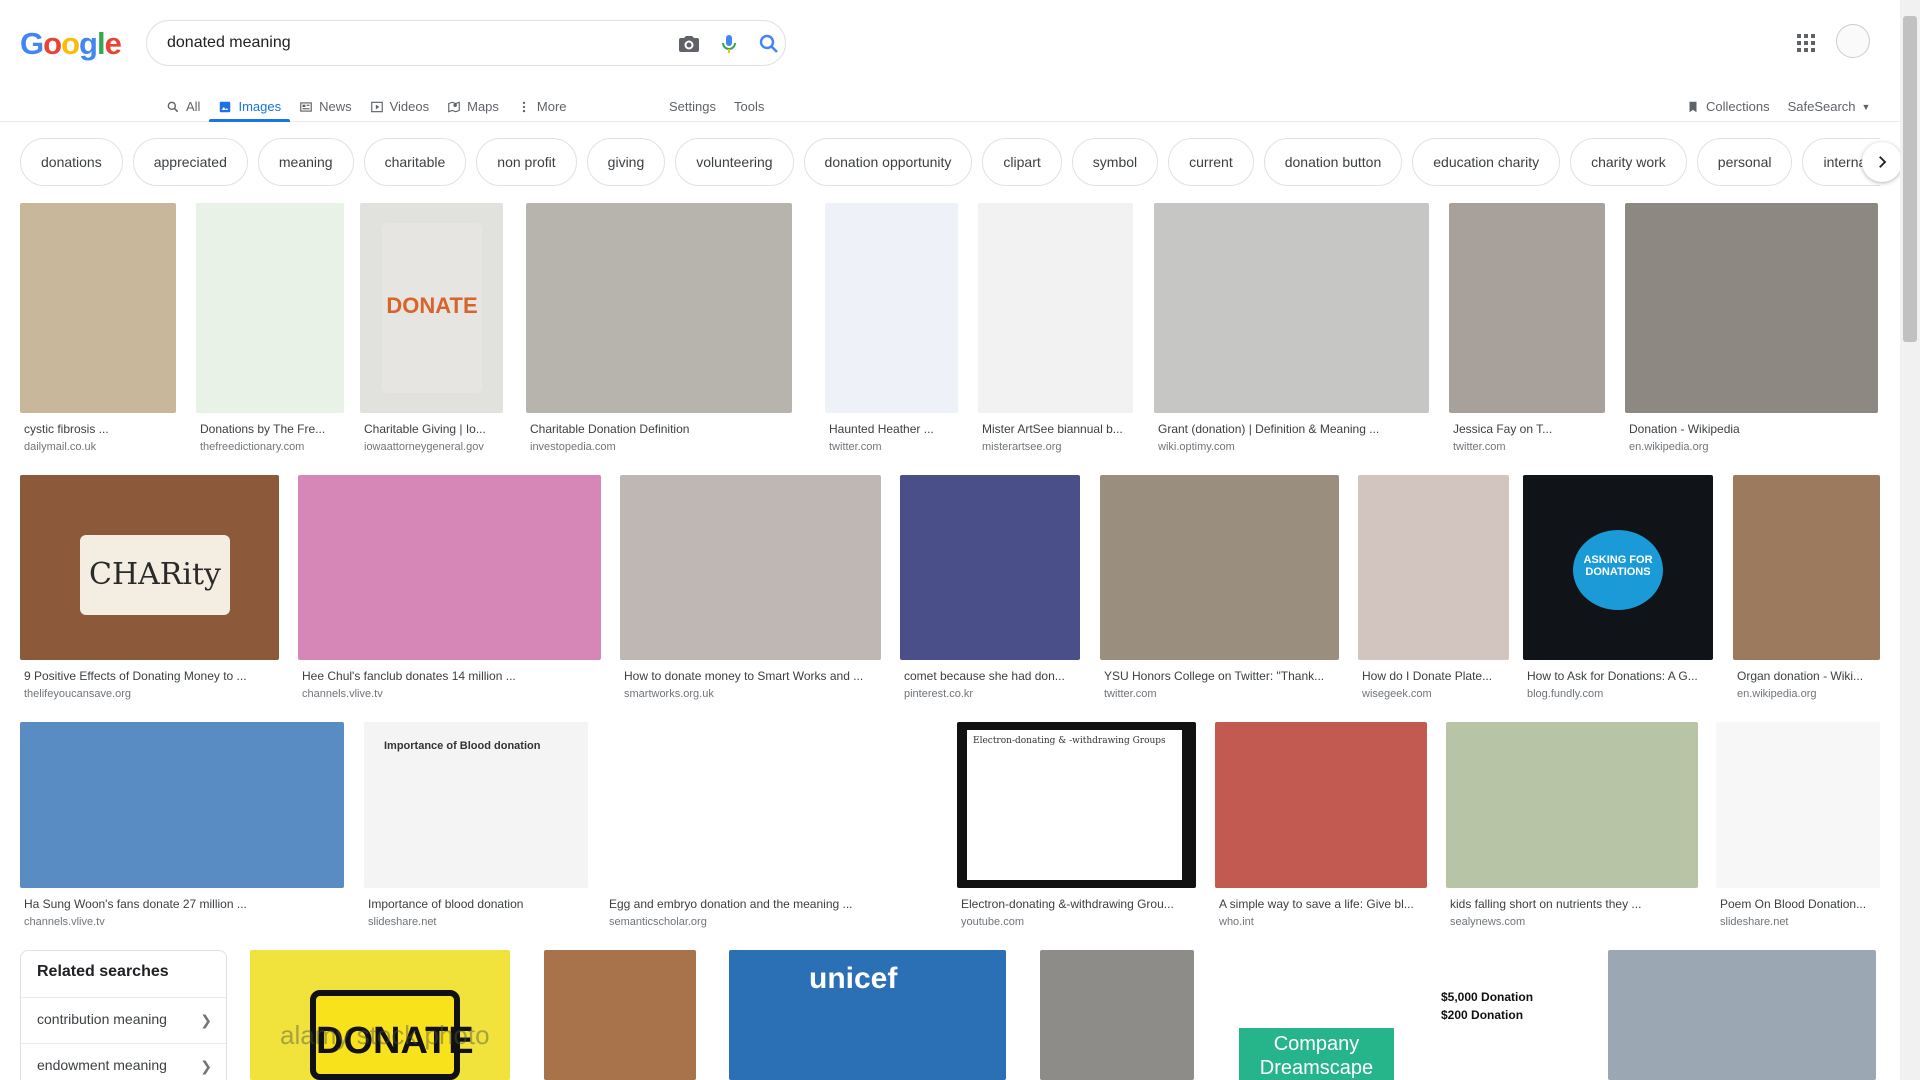 This screenshot has height=1080, width=1920. I want to click on search-input, so click(407, 43).